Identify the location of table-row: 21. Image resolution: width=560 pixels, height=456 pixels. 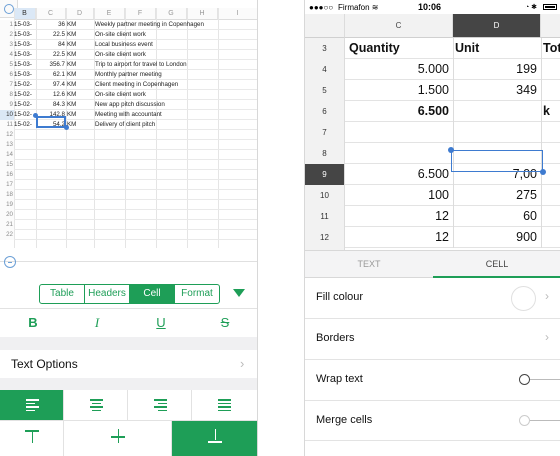
(128, 225).